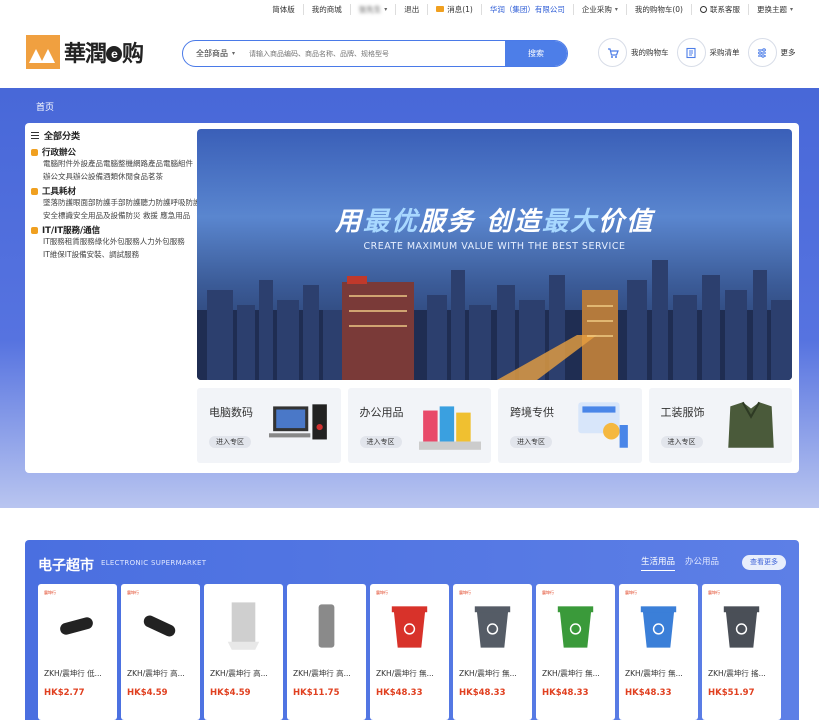  Describe the element at coordinates (536, 53) in the screenshot. I see `search-button: 搜索` at that location.